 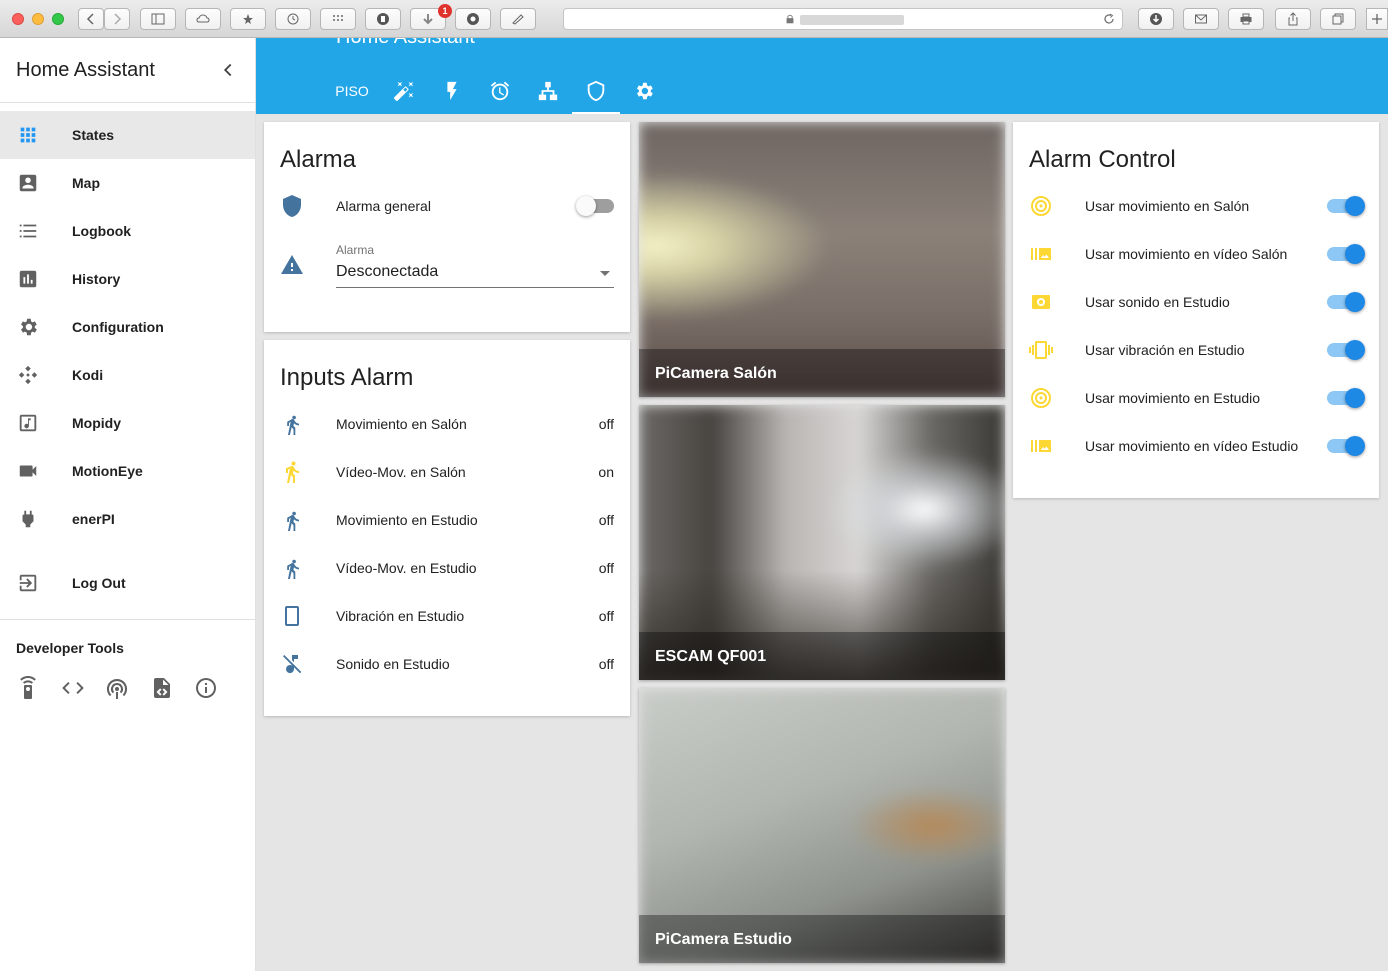 I want to click on tabs-icon, so click(x=1338, y=19).